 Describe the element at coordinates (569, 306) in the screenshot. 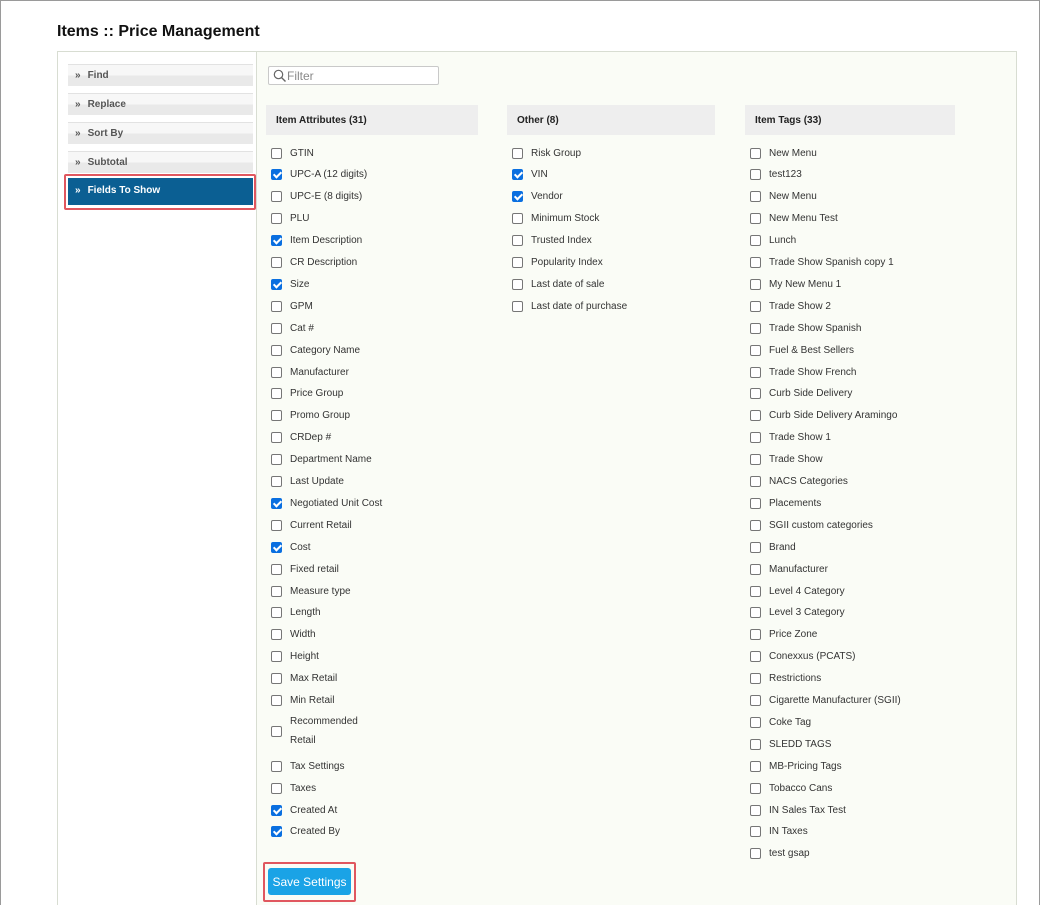

I see `checkbox-row: Last date of purchase` at that location.